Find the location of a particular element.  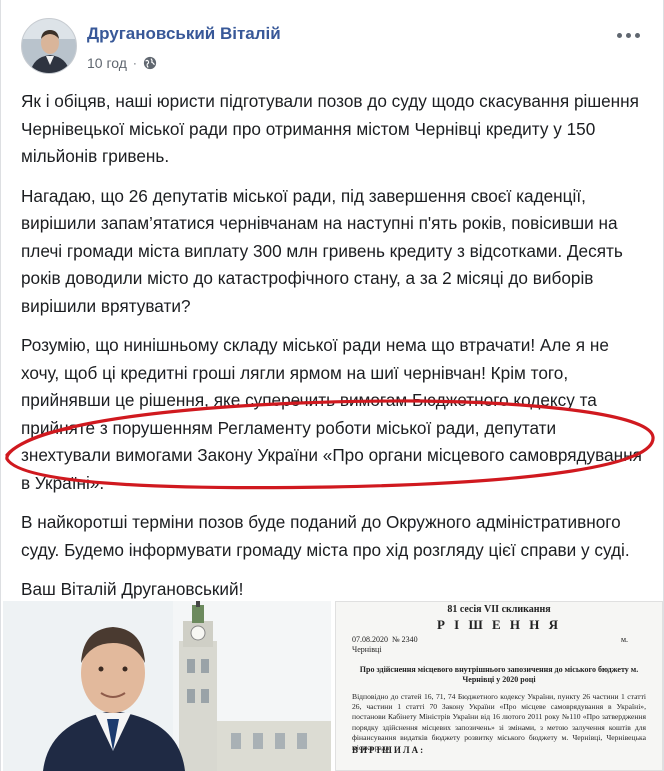

author-avatar is located at coordinates (49, 46).